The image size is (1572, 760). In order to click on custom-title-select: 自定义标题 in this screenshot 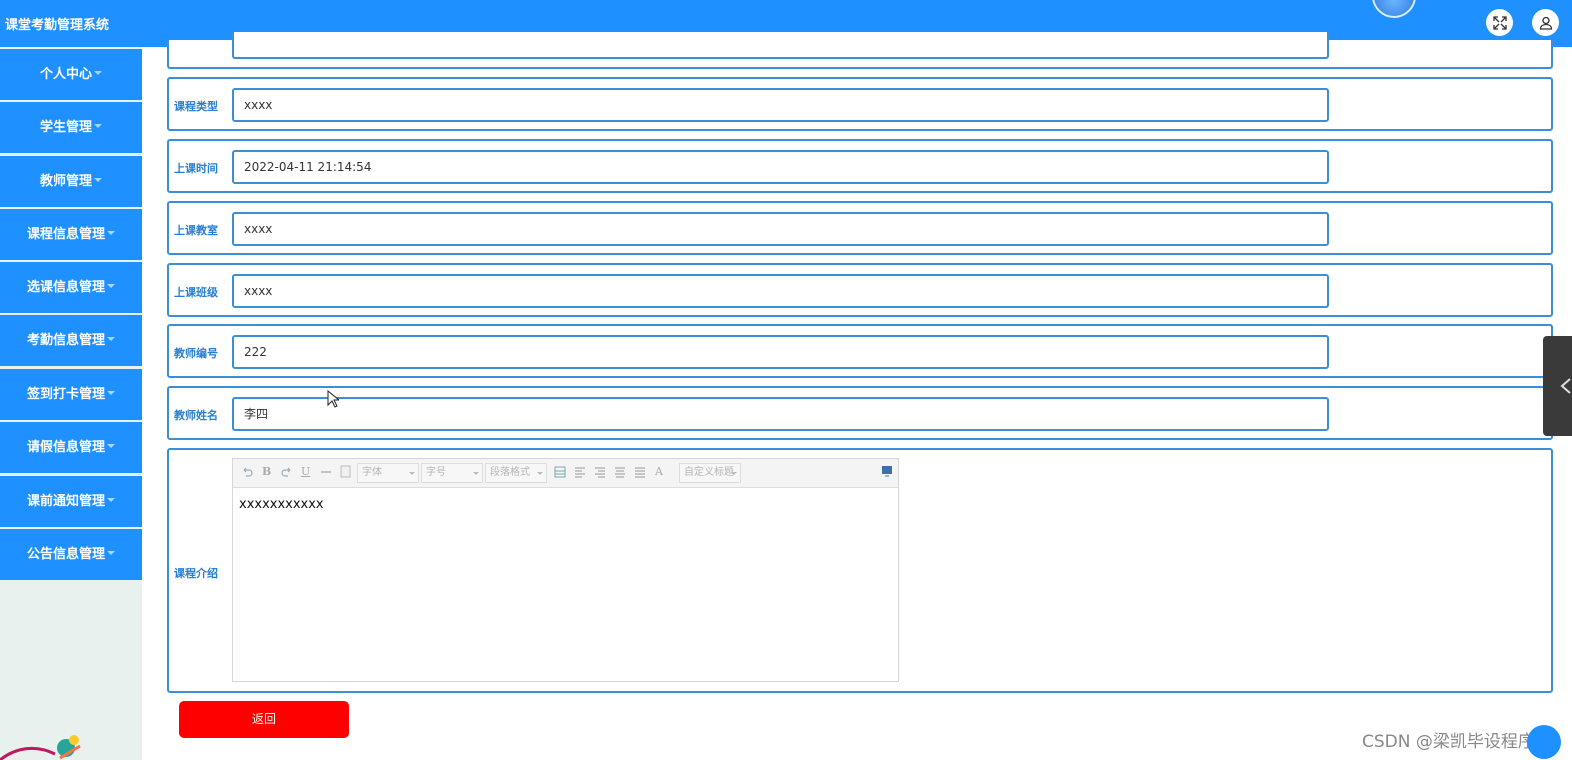, I will do `click(710, 473)`.